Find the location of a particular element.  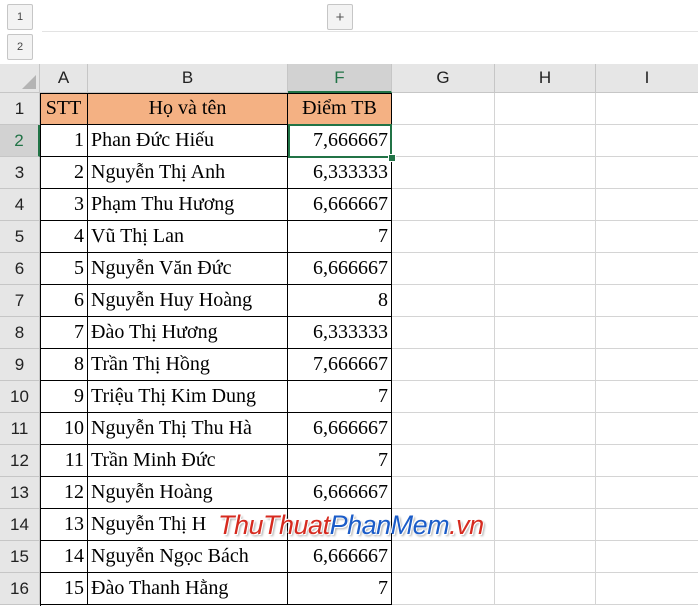

column-header-h: H is located at coordinates (545, 78).